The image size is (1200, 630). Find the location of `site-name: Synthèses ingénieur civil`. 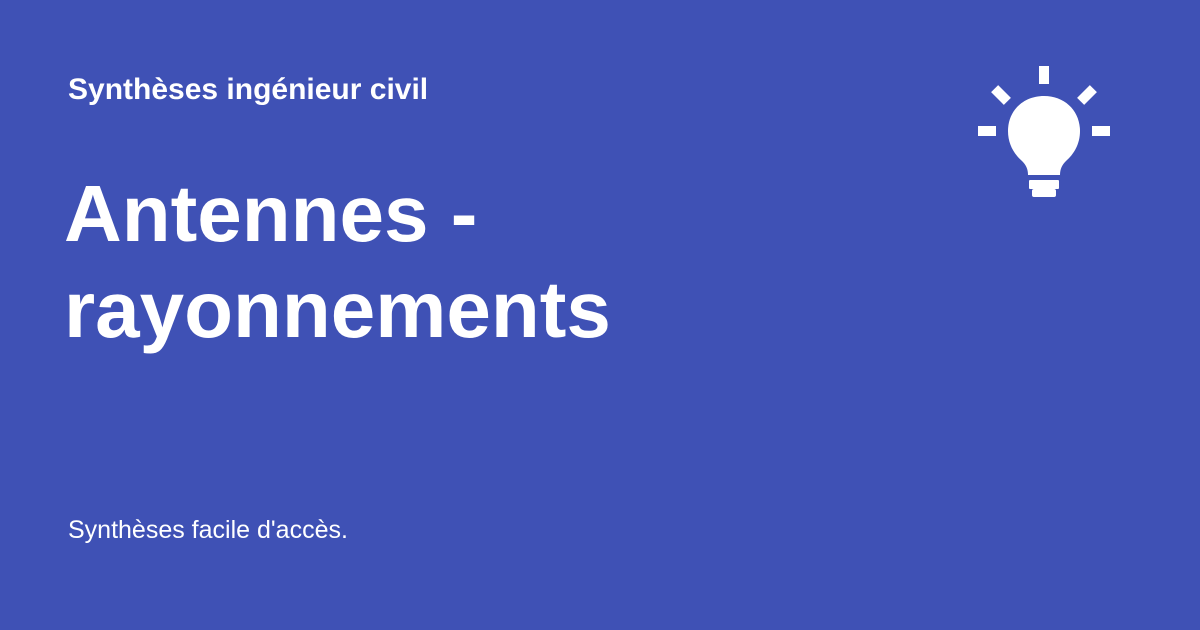

site-name: Synthèses ingénieur civil is located at coordinates (248, 89).